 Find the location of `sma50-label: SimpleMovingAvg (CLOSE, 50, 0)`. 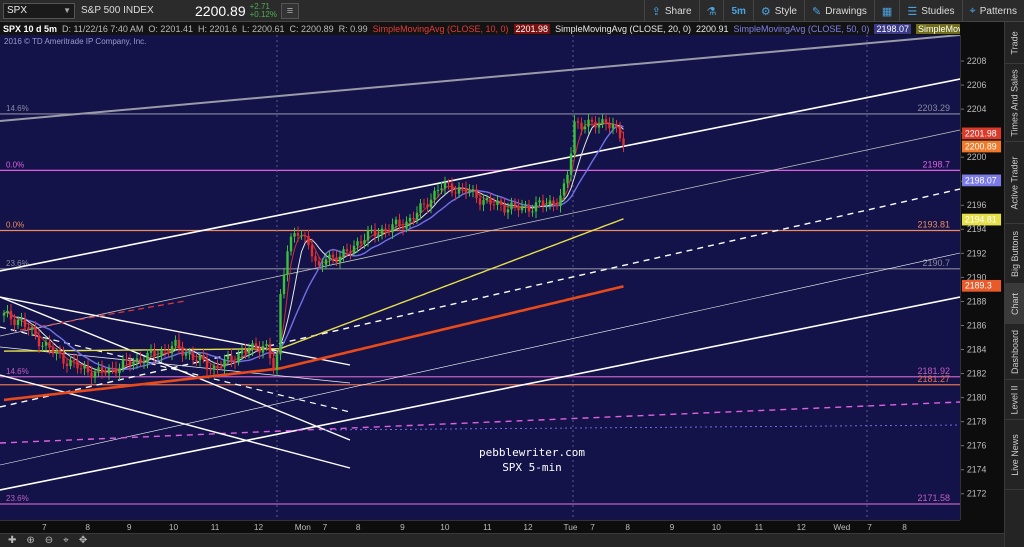

sma50-label: SimpleMovingAvg (CLOSE, 50, 0) is located at coordinates (802, 29).